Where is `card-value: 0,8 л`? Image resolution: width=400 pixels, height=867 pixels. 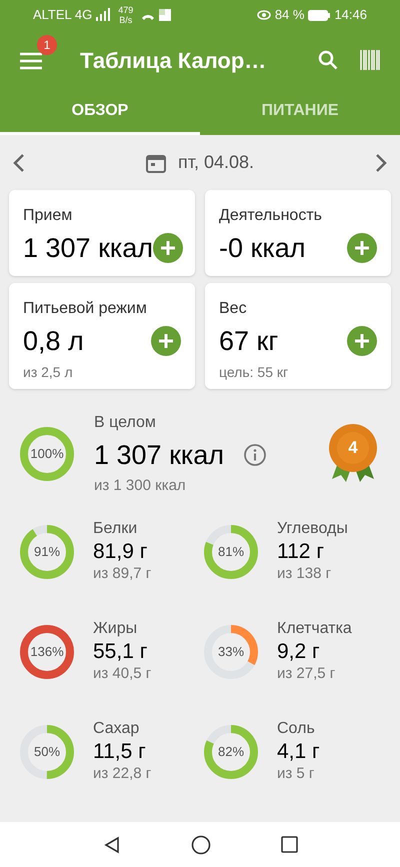 card-value: 0,8 л is located at coordinates (53, 341).